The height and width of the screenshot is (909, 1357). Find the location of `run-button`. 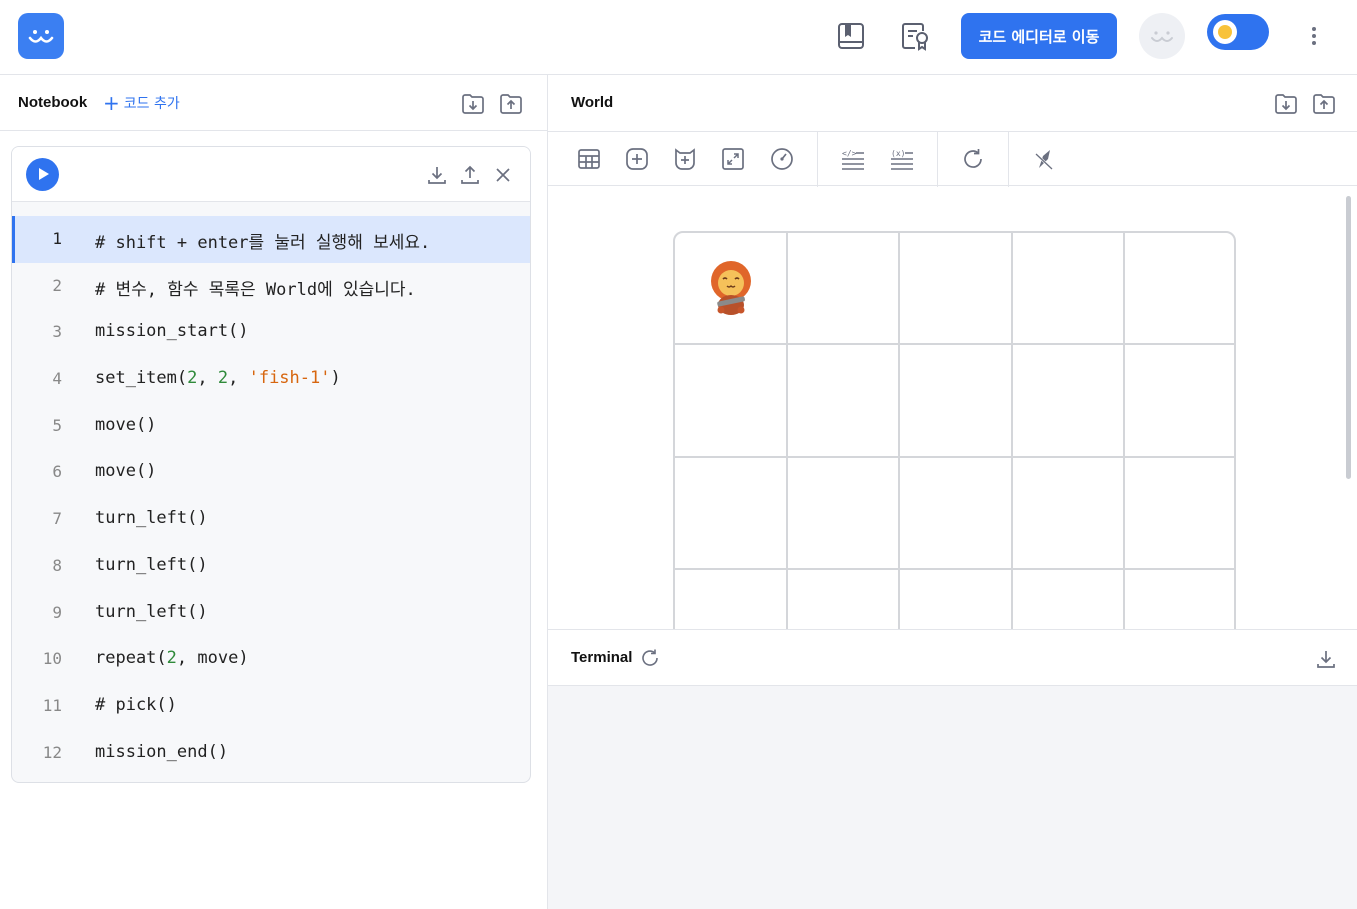

run-button is located at coordinates (42, 174).